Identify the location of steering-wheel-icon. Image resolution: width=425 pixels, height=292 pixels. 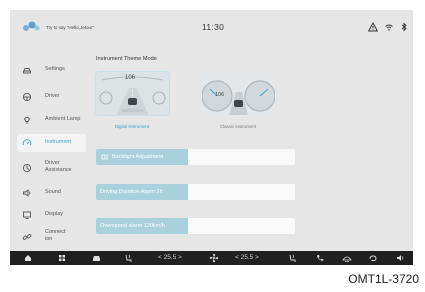
(27, 97).